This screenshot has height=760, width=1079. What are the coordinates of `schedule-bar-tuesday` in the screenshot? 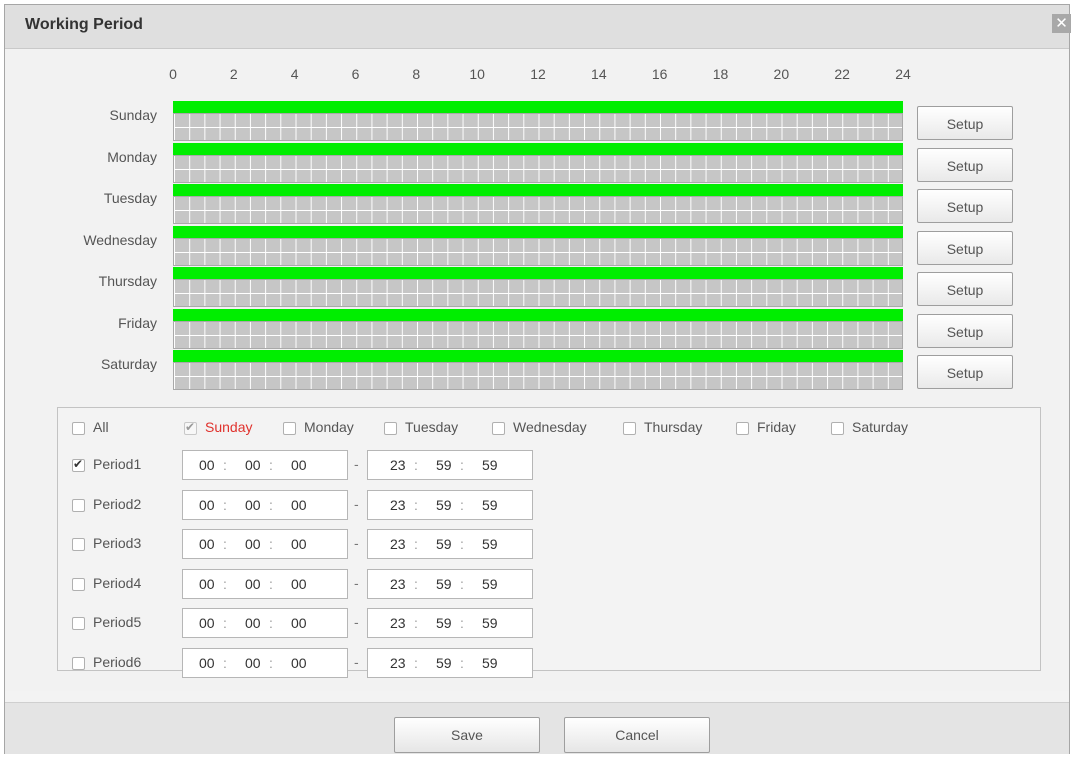 It's located at (538, 205).